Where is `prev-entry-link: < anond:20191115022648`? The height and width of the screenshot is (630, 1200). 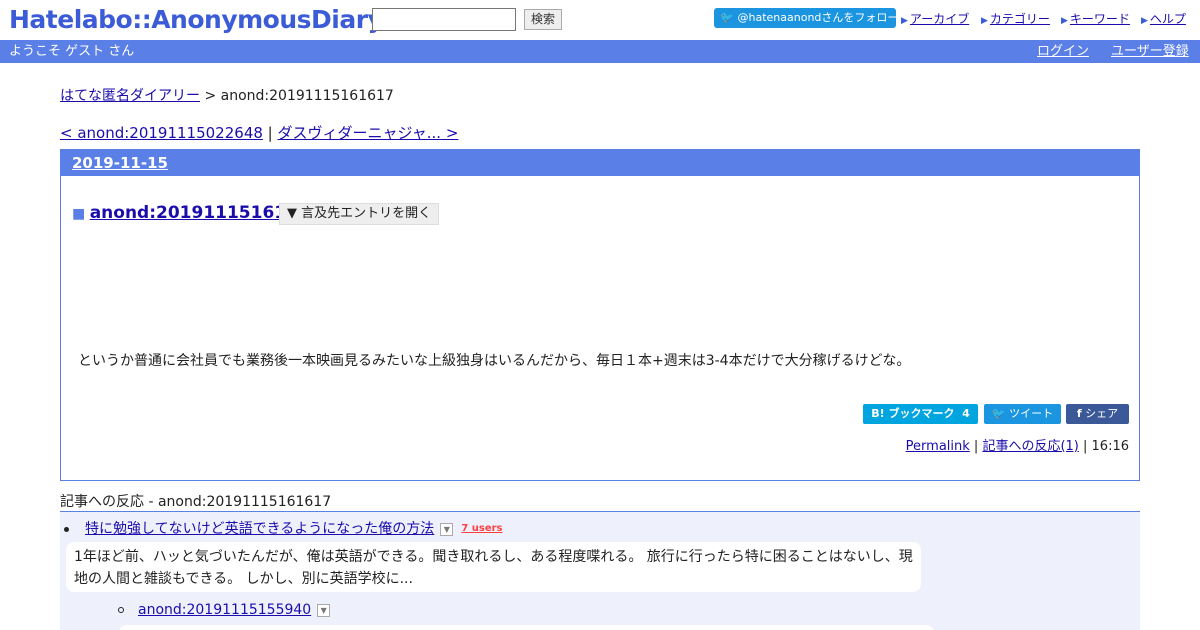 prev-entry-link: < anond:20191115022648 is located at coordinates (161, 133).